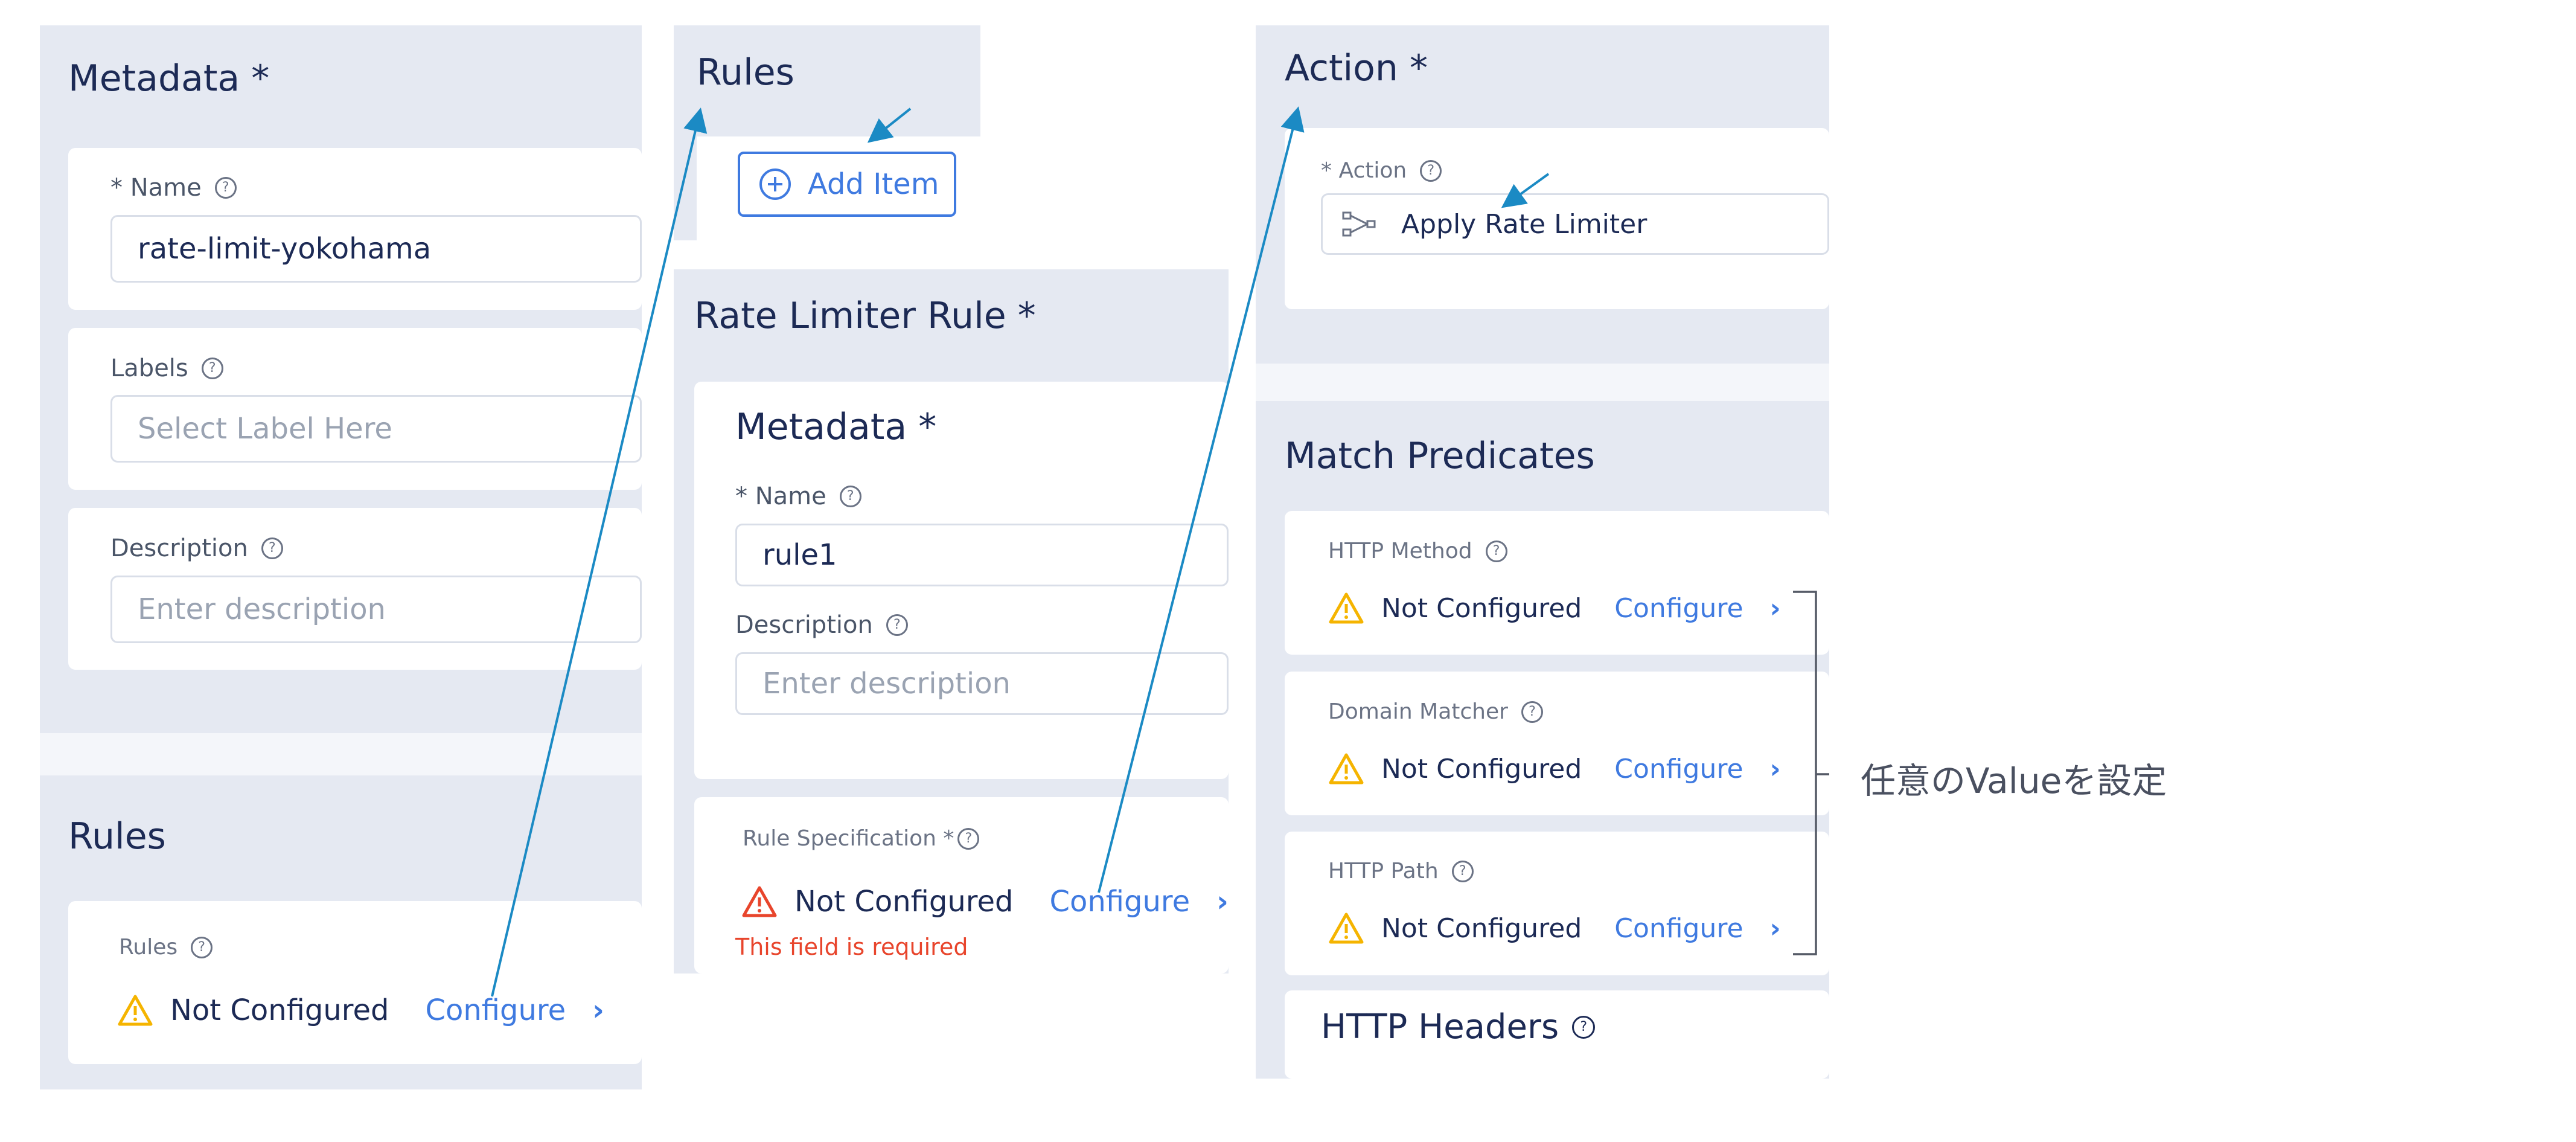 This screenshot has height=1142, width=2576. What do you see at coordinates (1526, 190) in the screenshot?
I see `arrow-to-action-value` at bounding box center [1526, 190].